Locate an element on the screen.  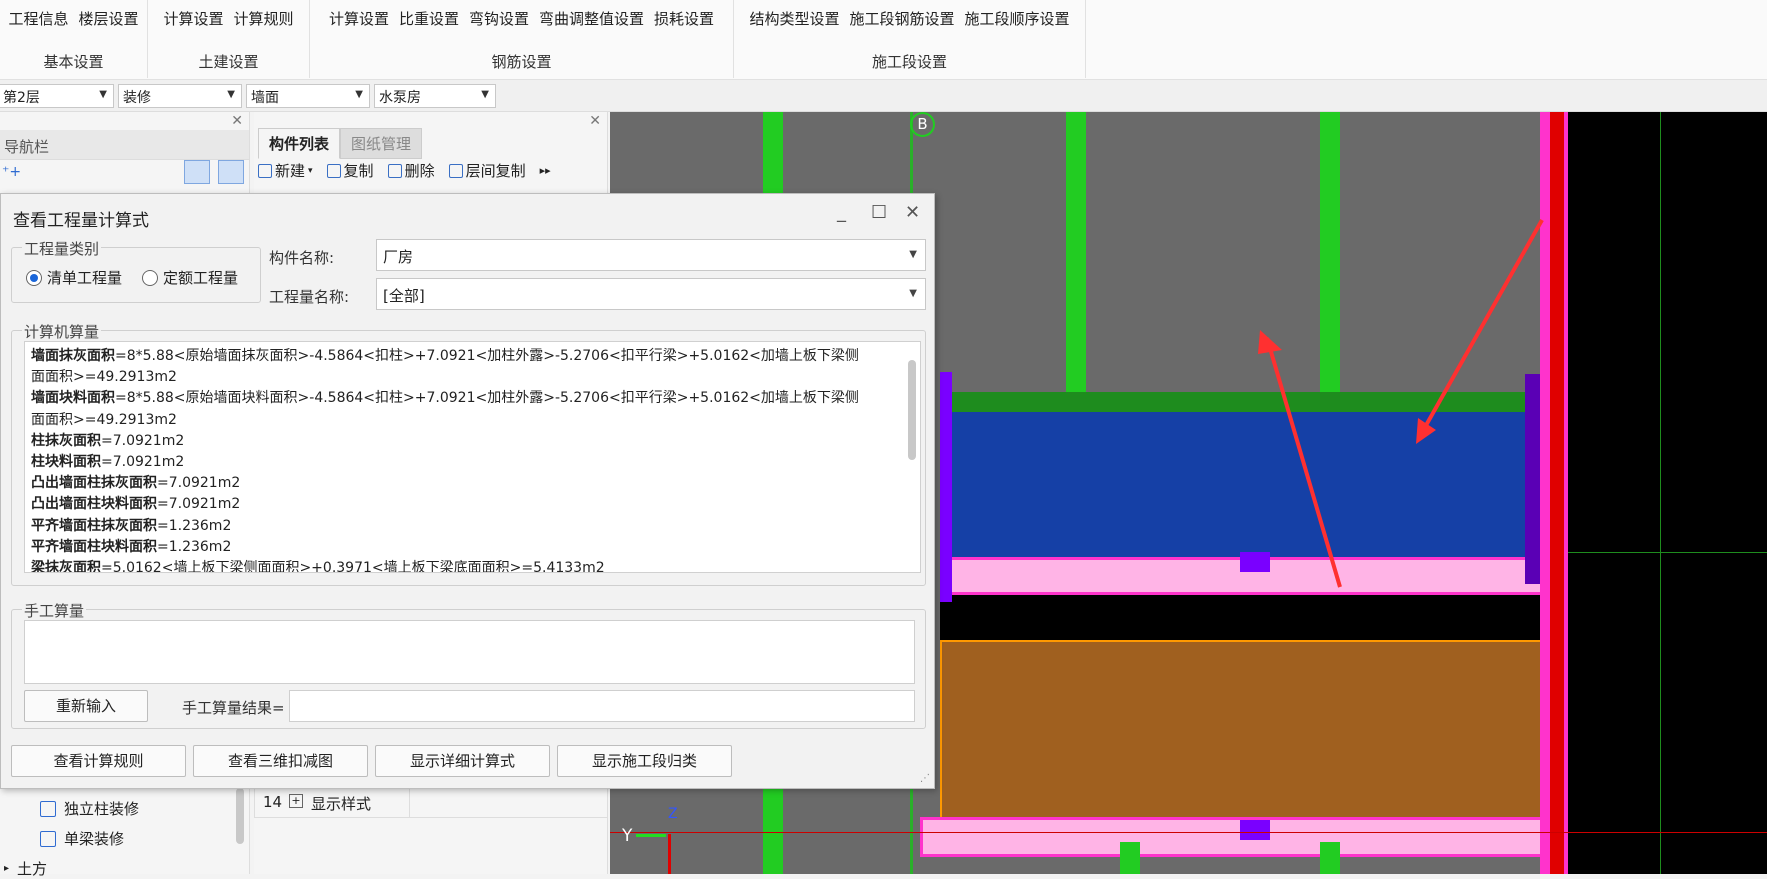
radio-list-quantity: 清单工程量 is located at coordinates (74, 277).